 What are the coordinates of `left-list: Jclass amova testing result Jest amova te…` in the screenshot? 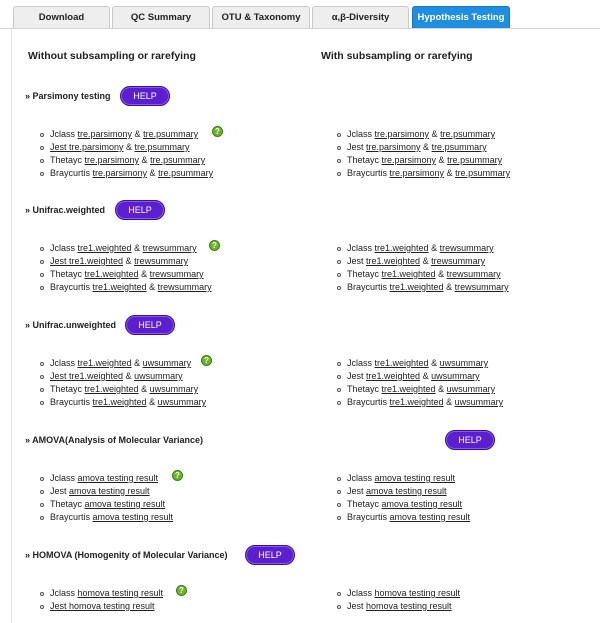 It's located at (106, 498).